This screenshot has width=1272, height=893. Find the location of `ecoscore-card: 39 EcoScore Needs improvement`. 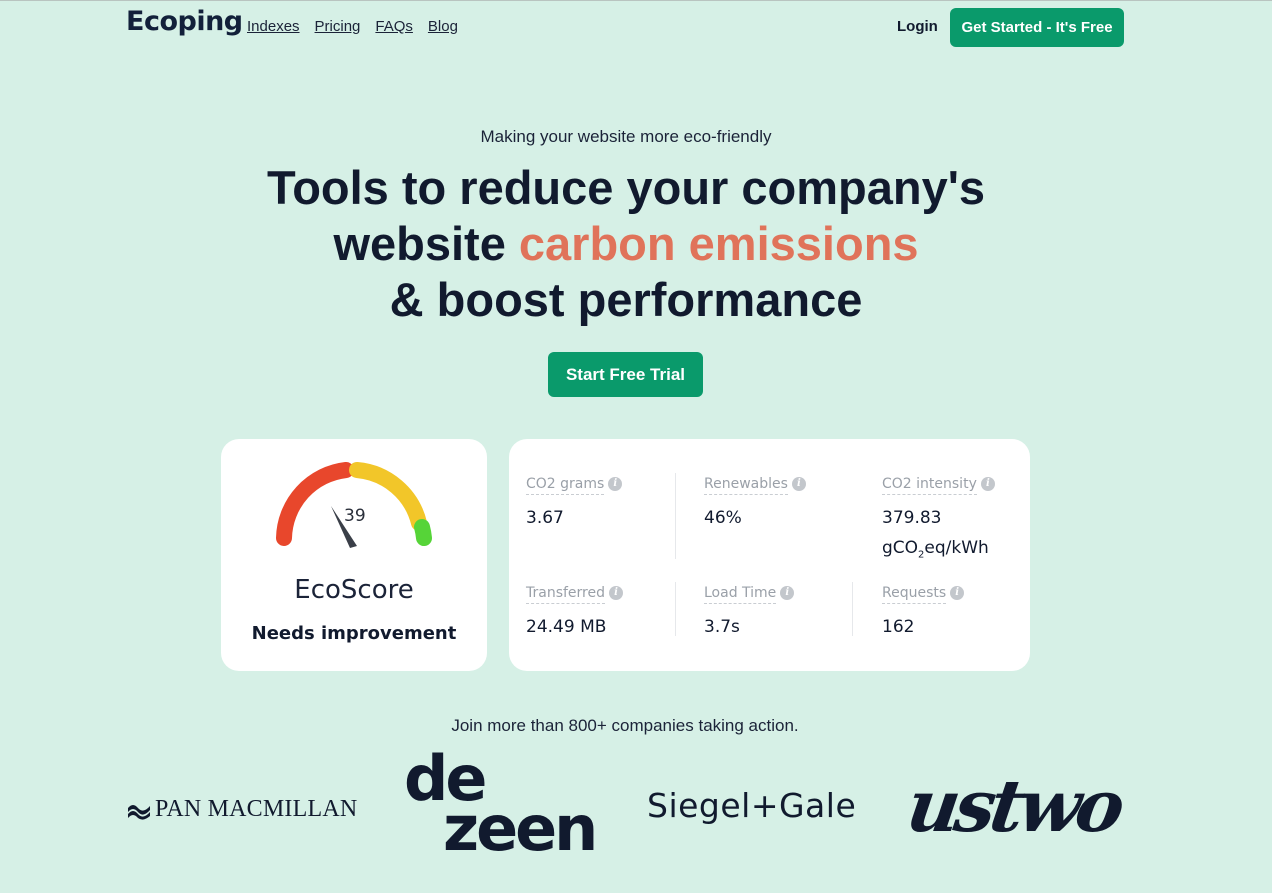

ecoscore-card: 39 EcoScore Needs improvement is located at coordinates (354, 555).